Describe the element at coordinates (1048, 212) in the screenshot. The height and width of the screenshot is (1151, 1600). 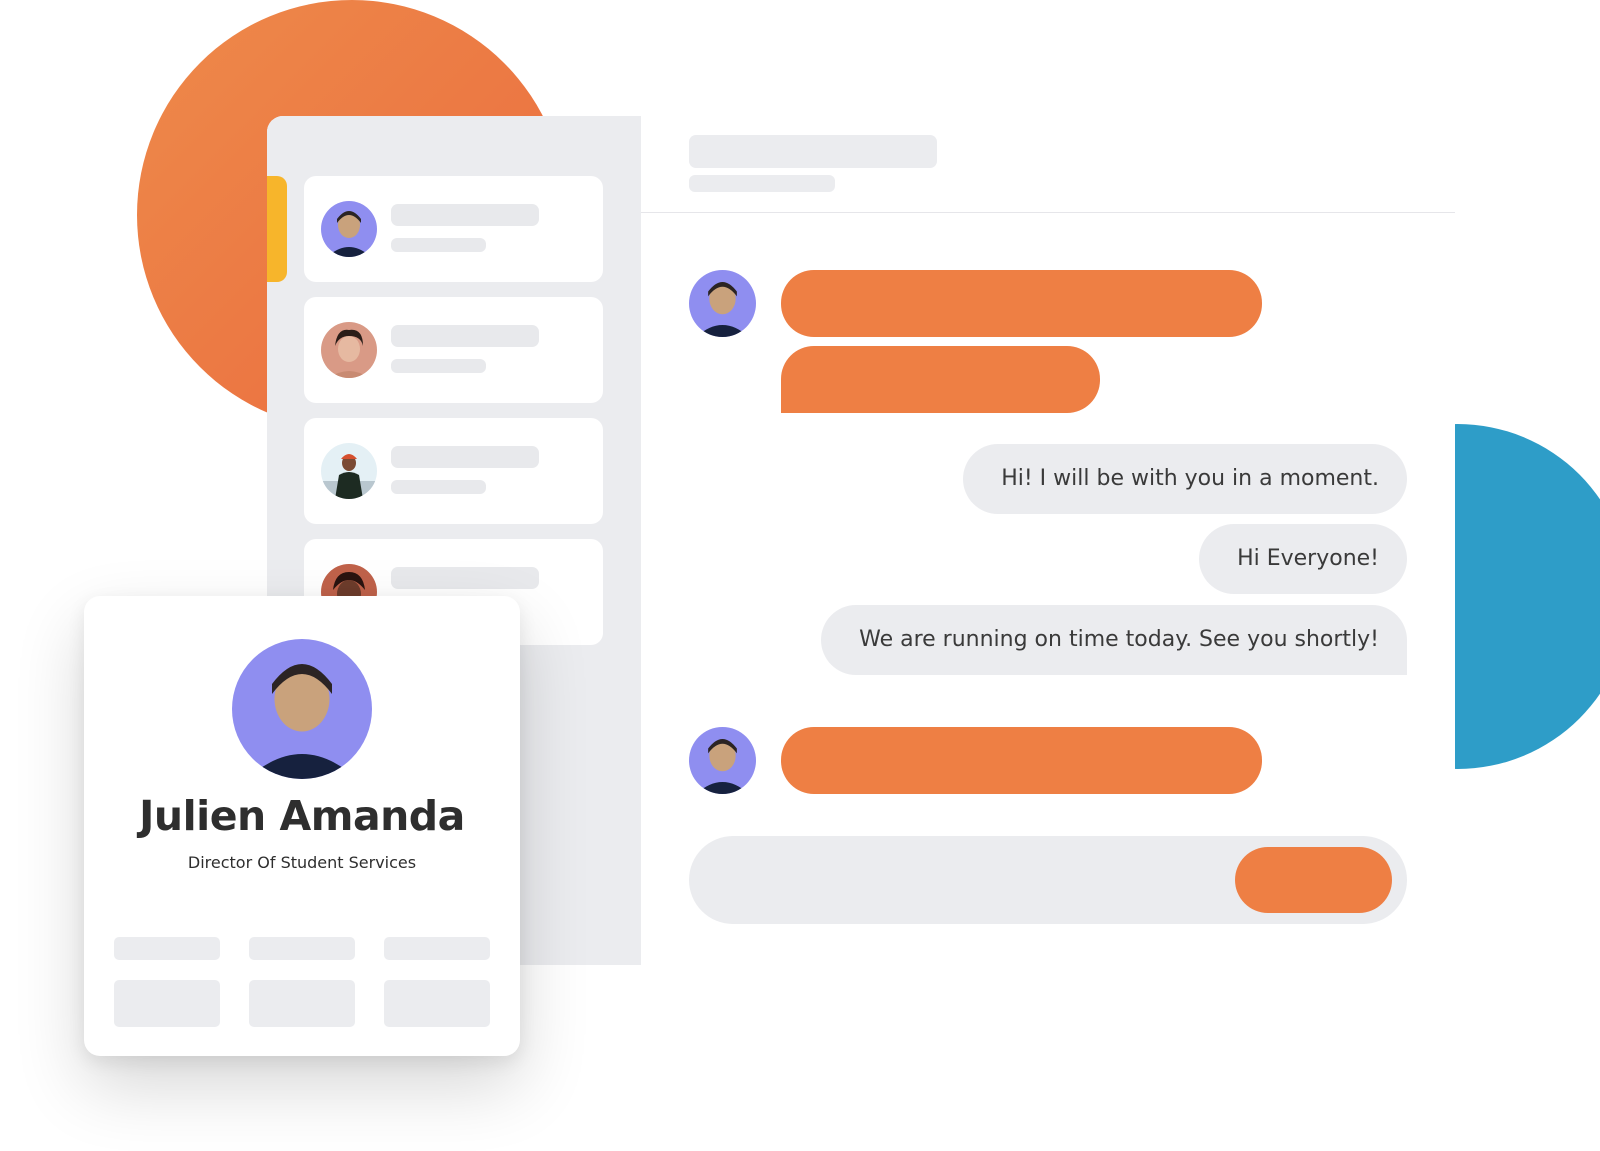
I see `chat-header-divider` at that location.